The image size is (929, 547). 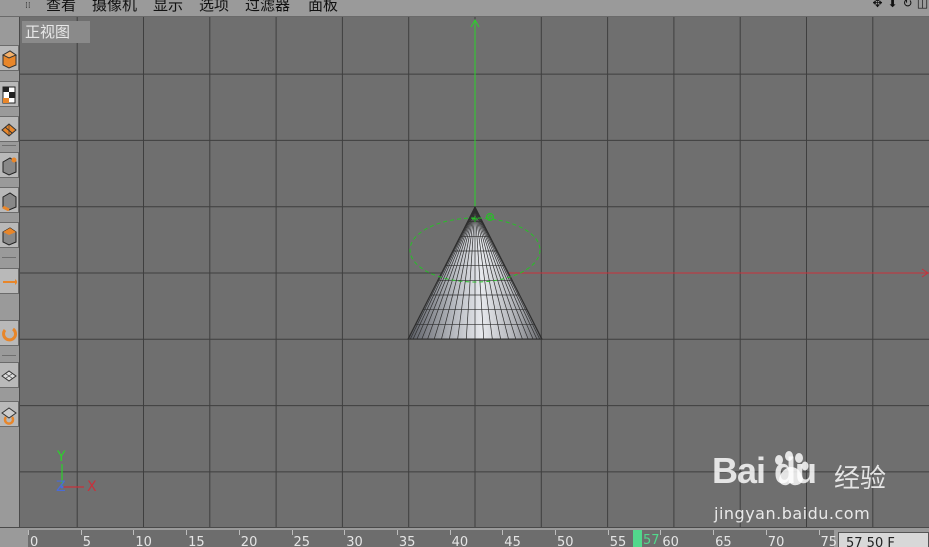 I want to click on move-tool, so click(x=9, y=281).